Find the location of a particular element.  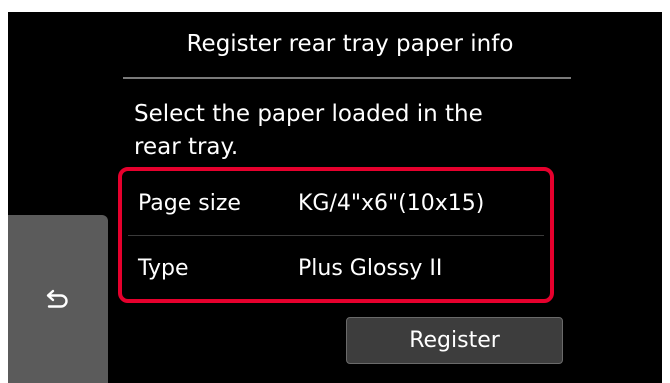

return-arrow-icon is located at coordinates (57, 298).